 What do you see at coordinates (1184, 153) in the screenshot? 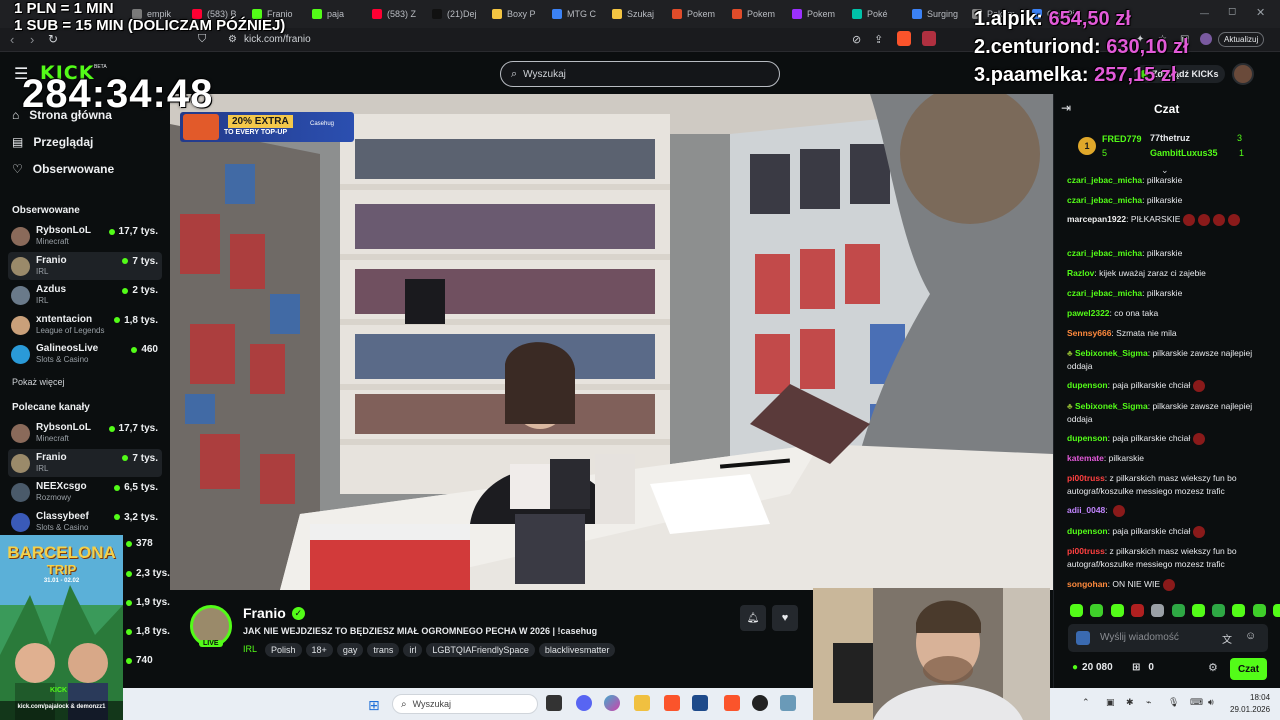
I see `top-gifter-3-name: GambitLuxus35` at bounding box center [1184, 153].